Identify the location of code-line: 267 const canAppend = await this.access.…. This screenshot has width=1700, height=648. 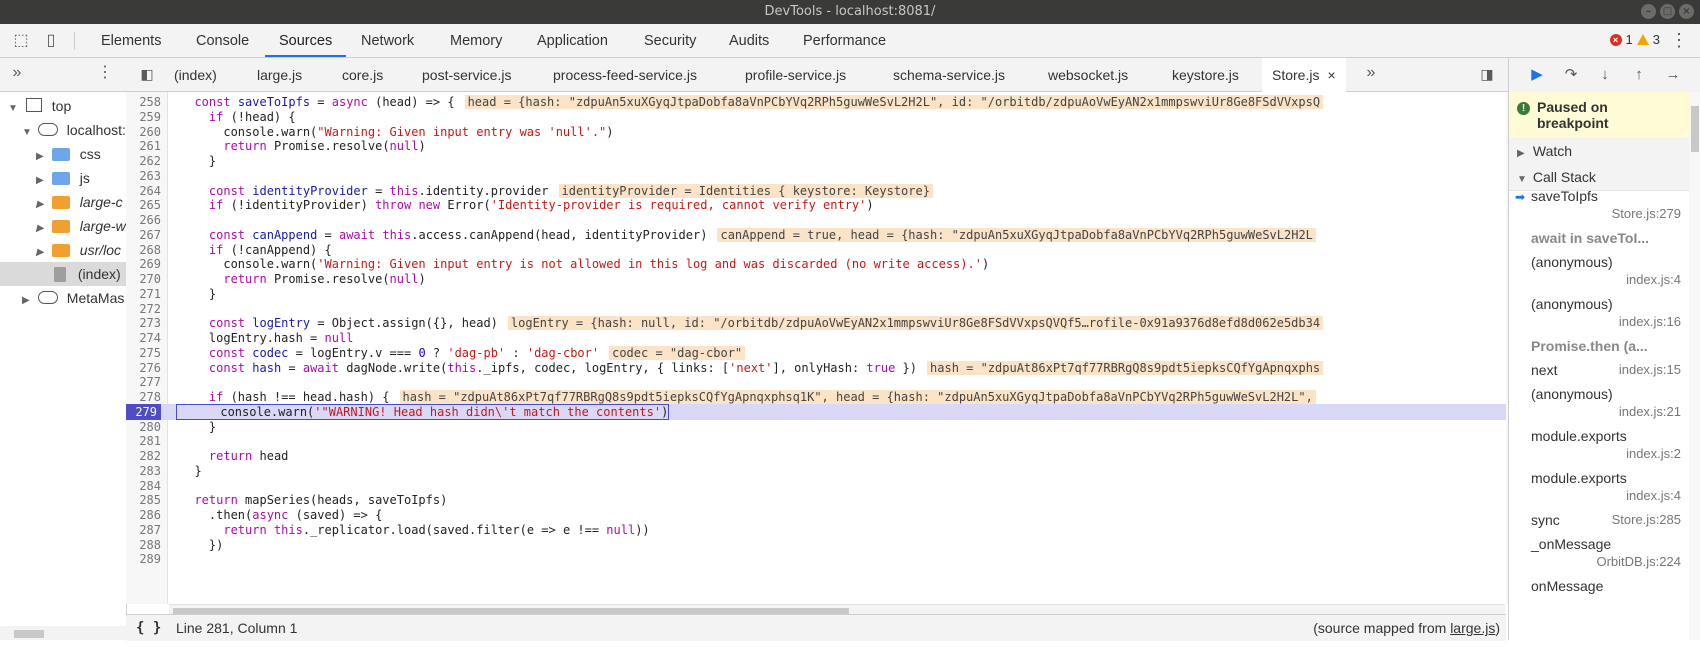
(816, 235).